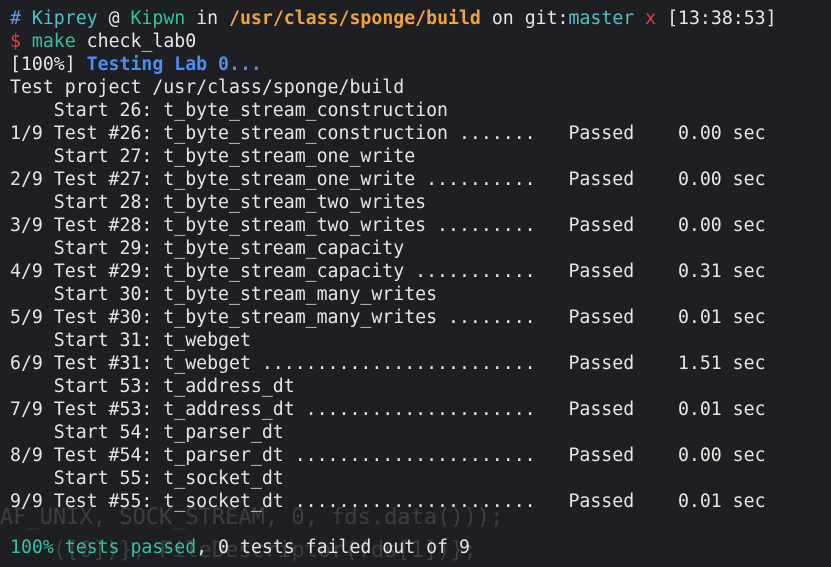 The image size is (831, 567). Describe the element at coordinates (64, 18) in the screenshot. I see `prompt-user: Kiprey` at that location.